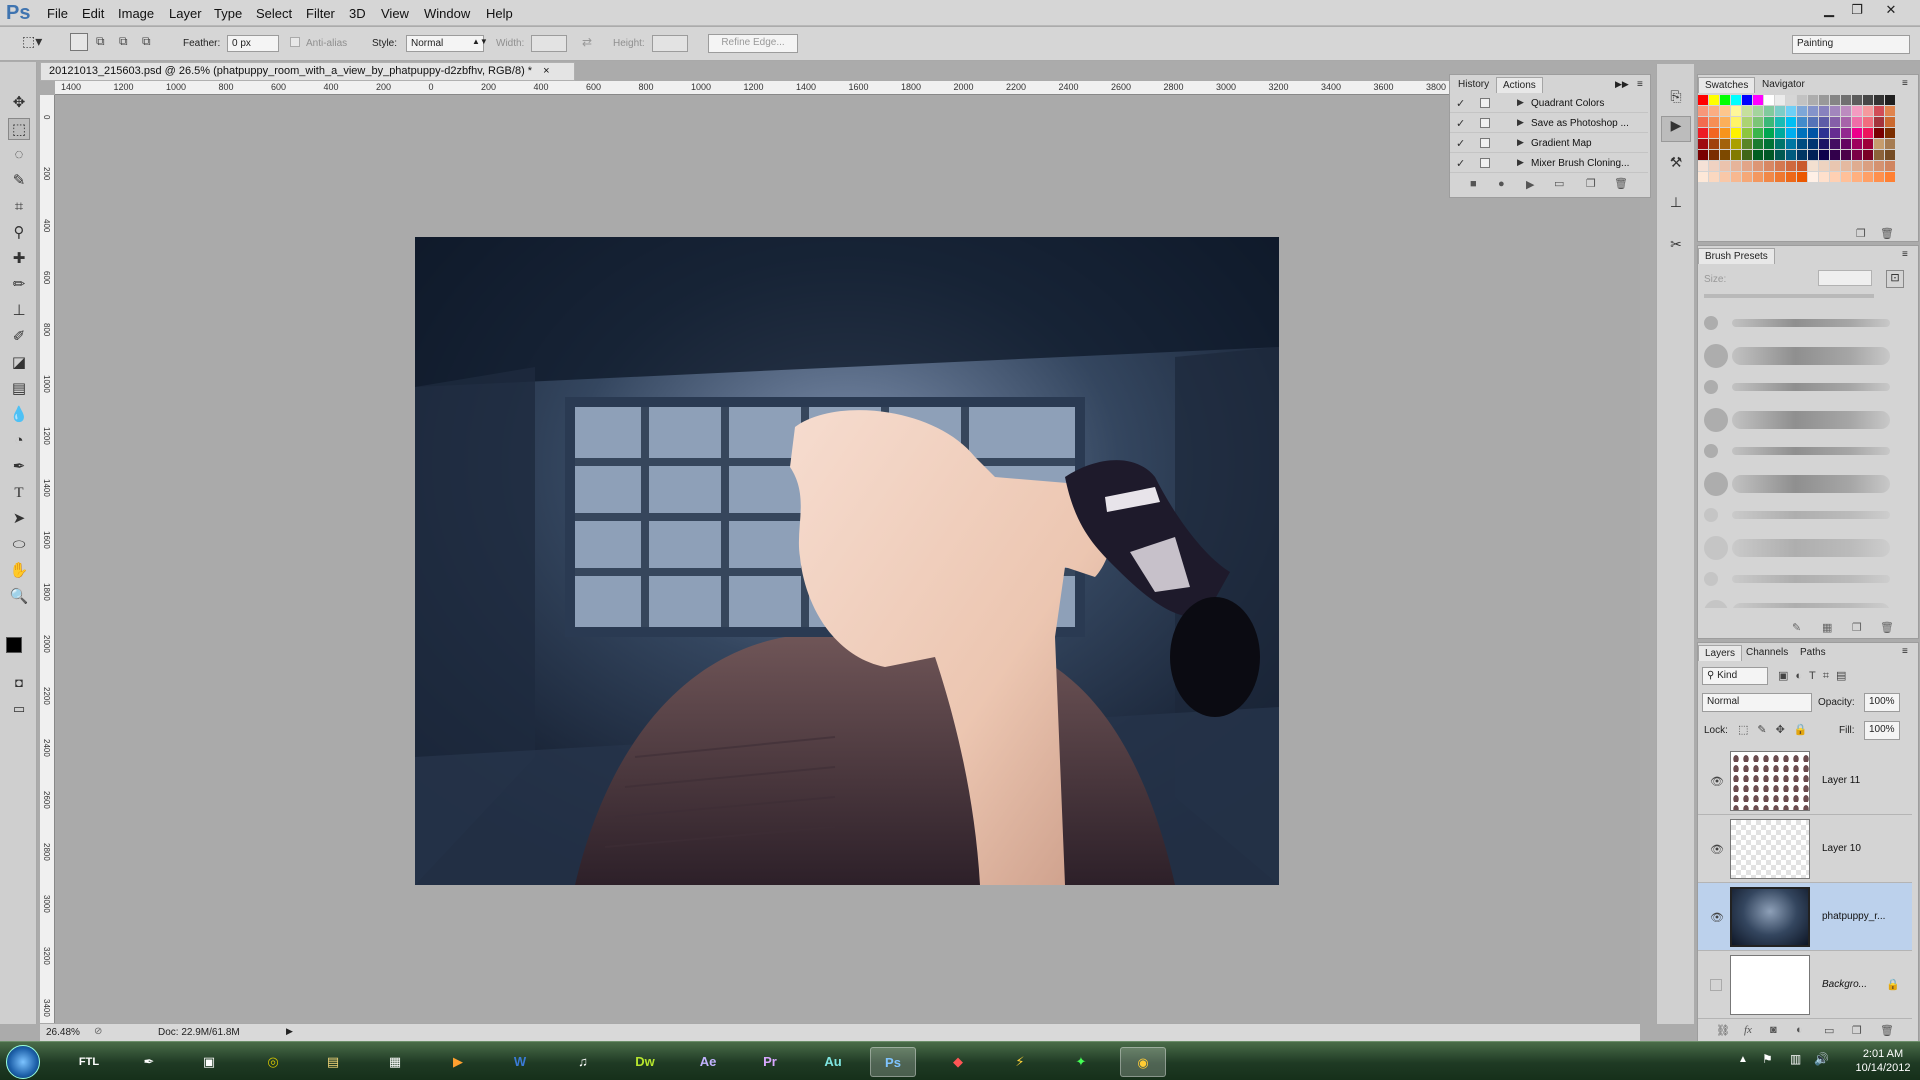 Image resolution: width=1920 pixels, height=1080 pixels. I want to click on opacity-input: 100%, so click(1882, 702).